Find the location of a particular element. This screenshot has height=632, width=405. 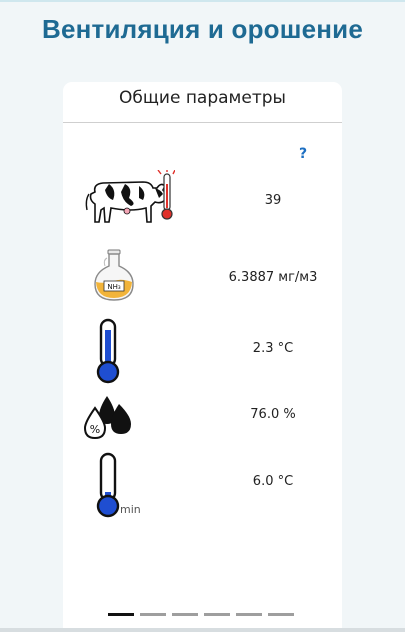

help-button: ? is located at coordinates (303, 154).